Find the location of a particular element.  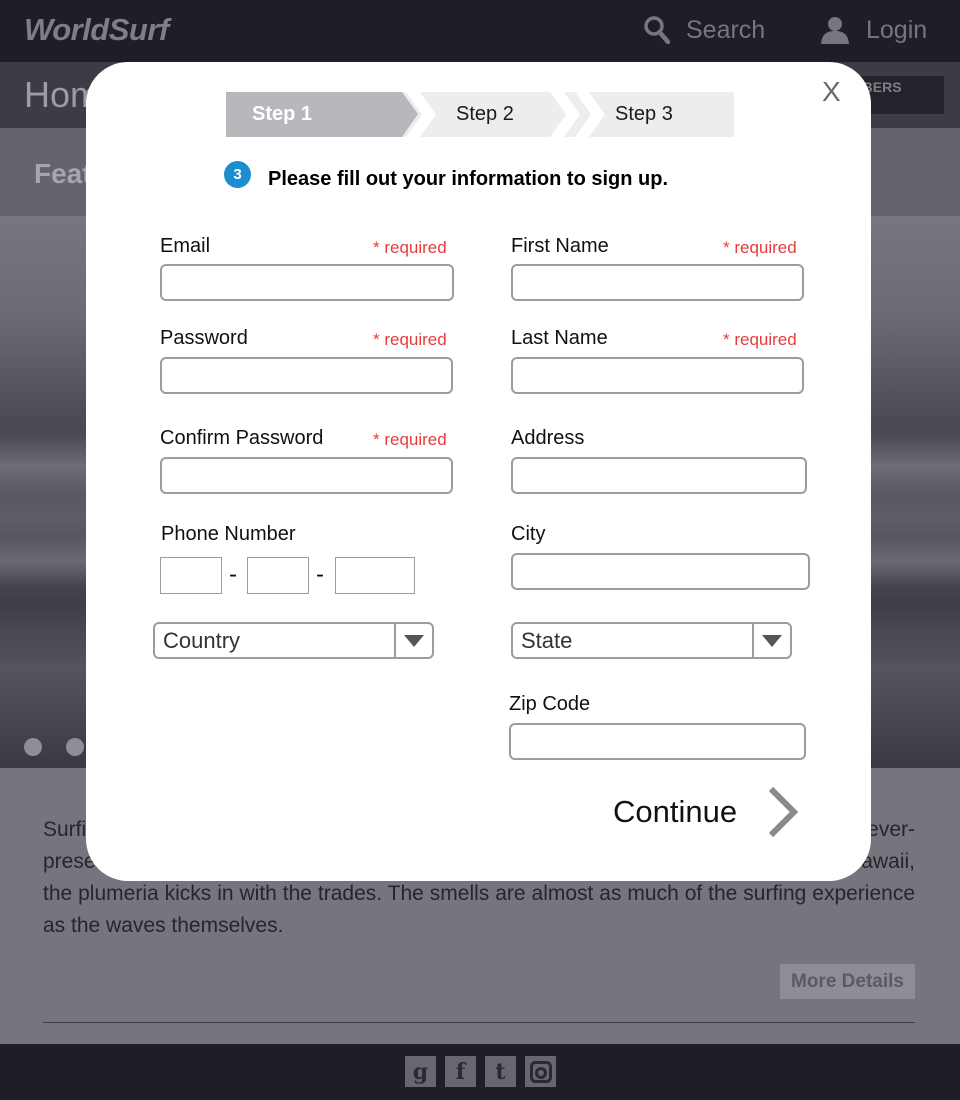

facebook-icon: f is located at coordinates (460, 1071).